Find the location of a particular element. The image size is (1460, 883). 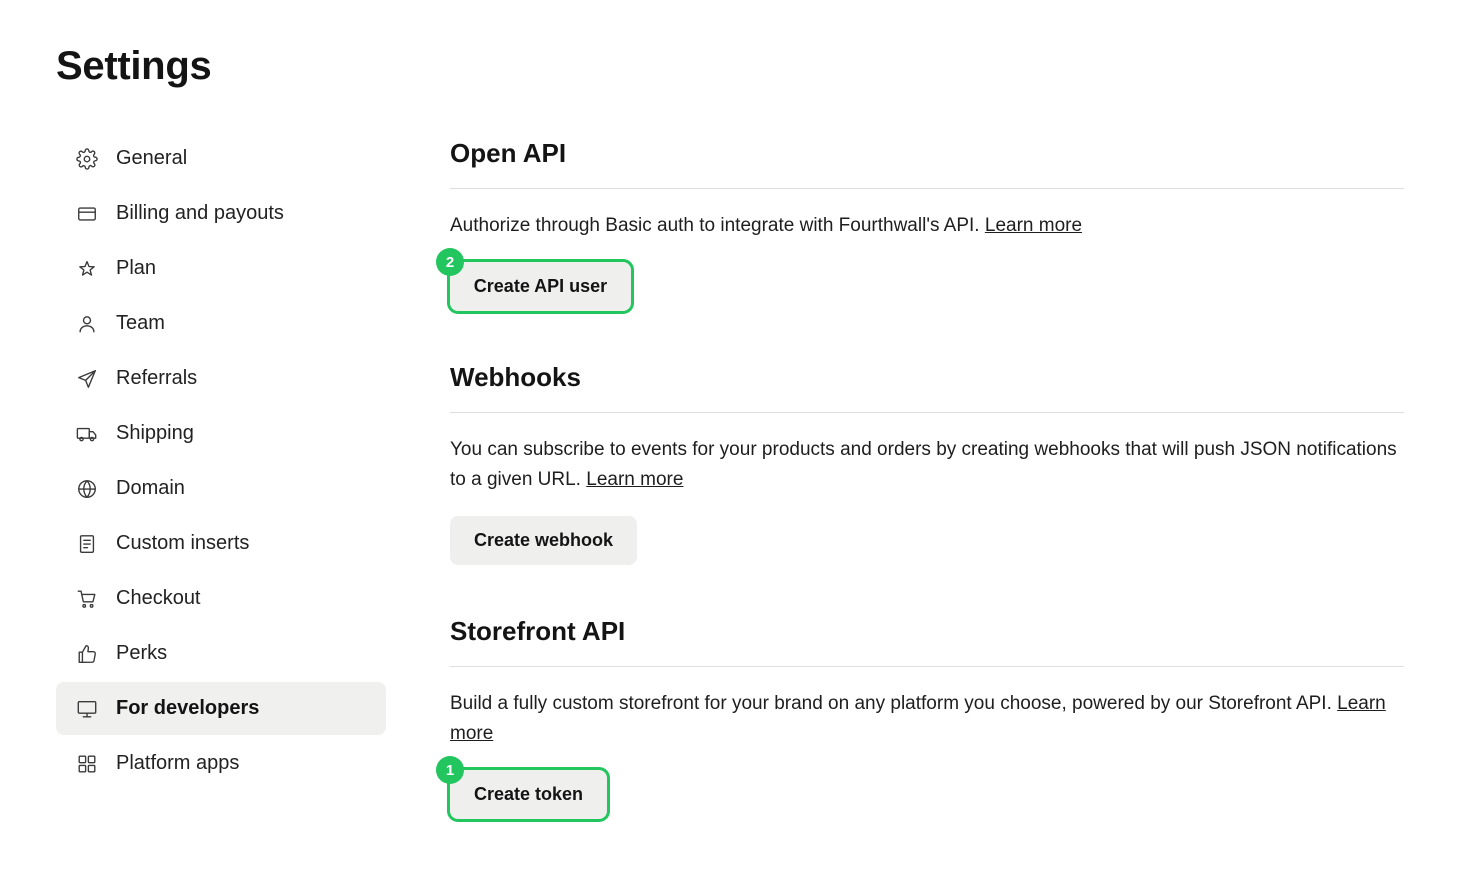

sidebar-item-label: Team is located at coordinates (140, 323).